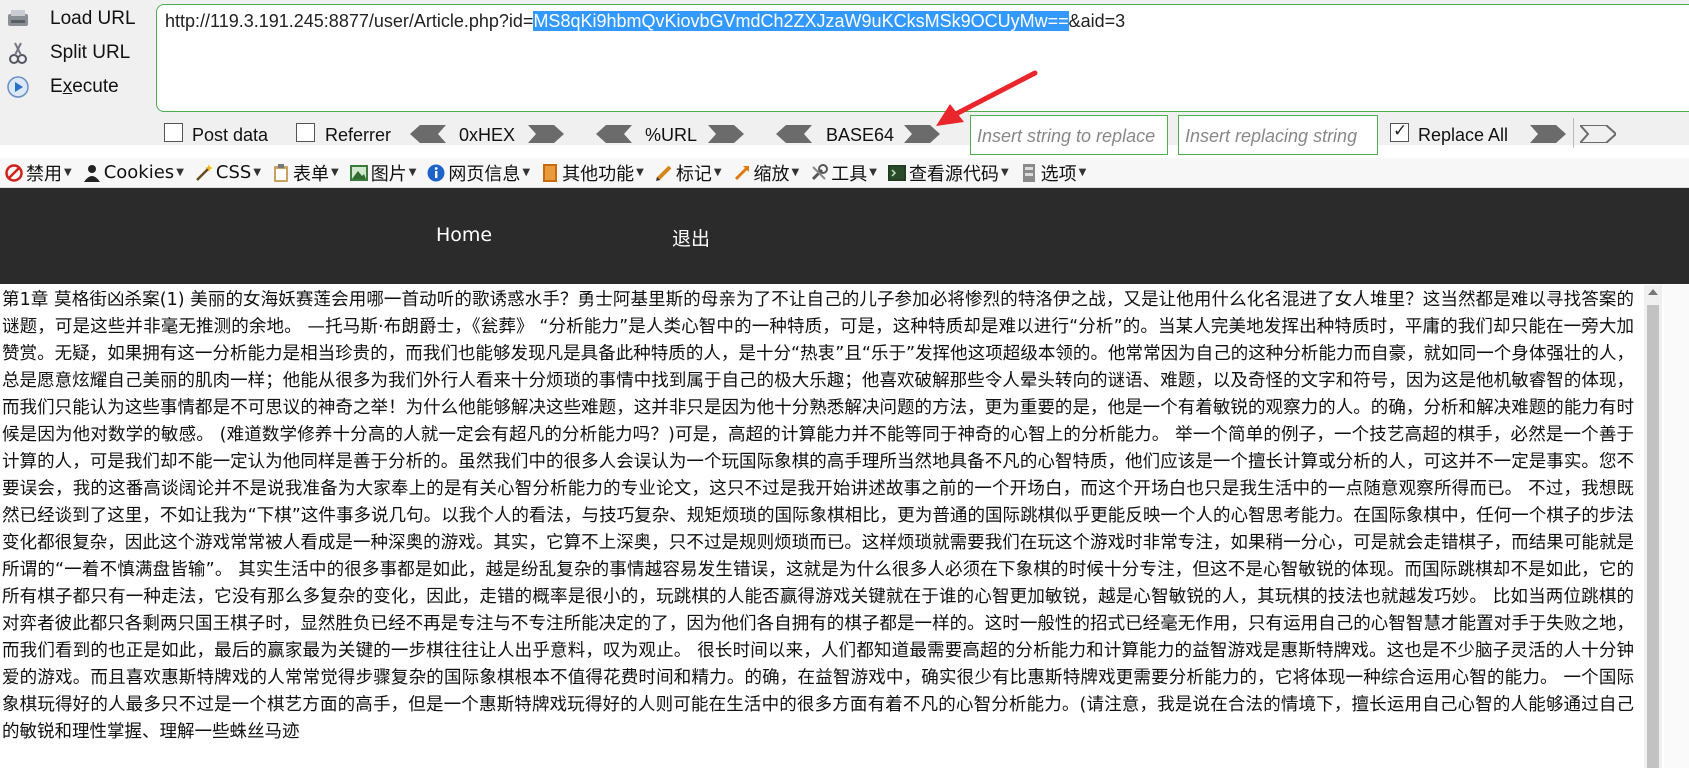 The height and width of the screenshot is (768, 1689). I want to click on clipboard-icon, so click(281, 173).